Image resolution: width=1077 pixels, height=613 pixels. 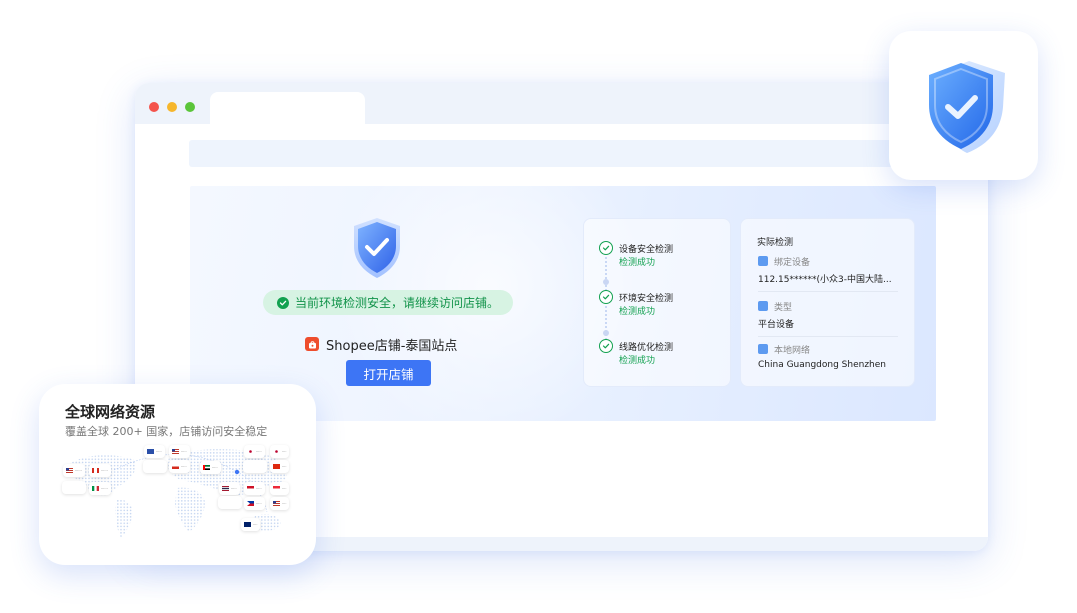 What do you see at coordinates (561, 153) in the screenshot?
I see `address-bar` at bounding box center [561, 153].